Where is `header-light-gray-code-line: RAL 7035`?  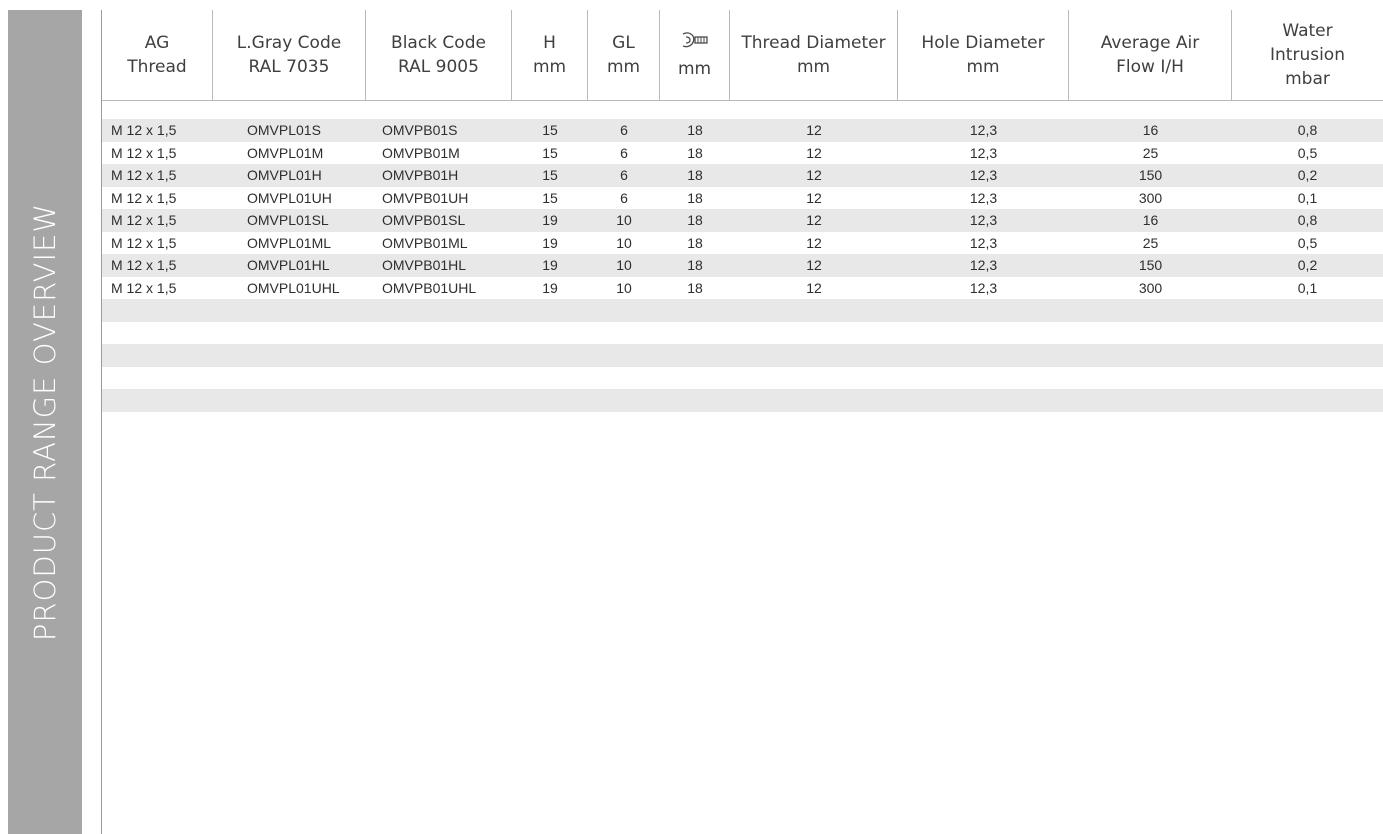 header-light-gray-code-line: RAL 7035 is located at coordinates (289, 67).